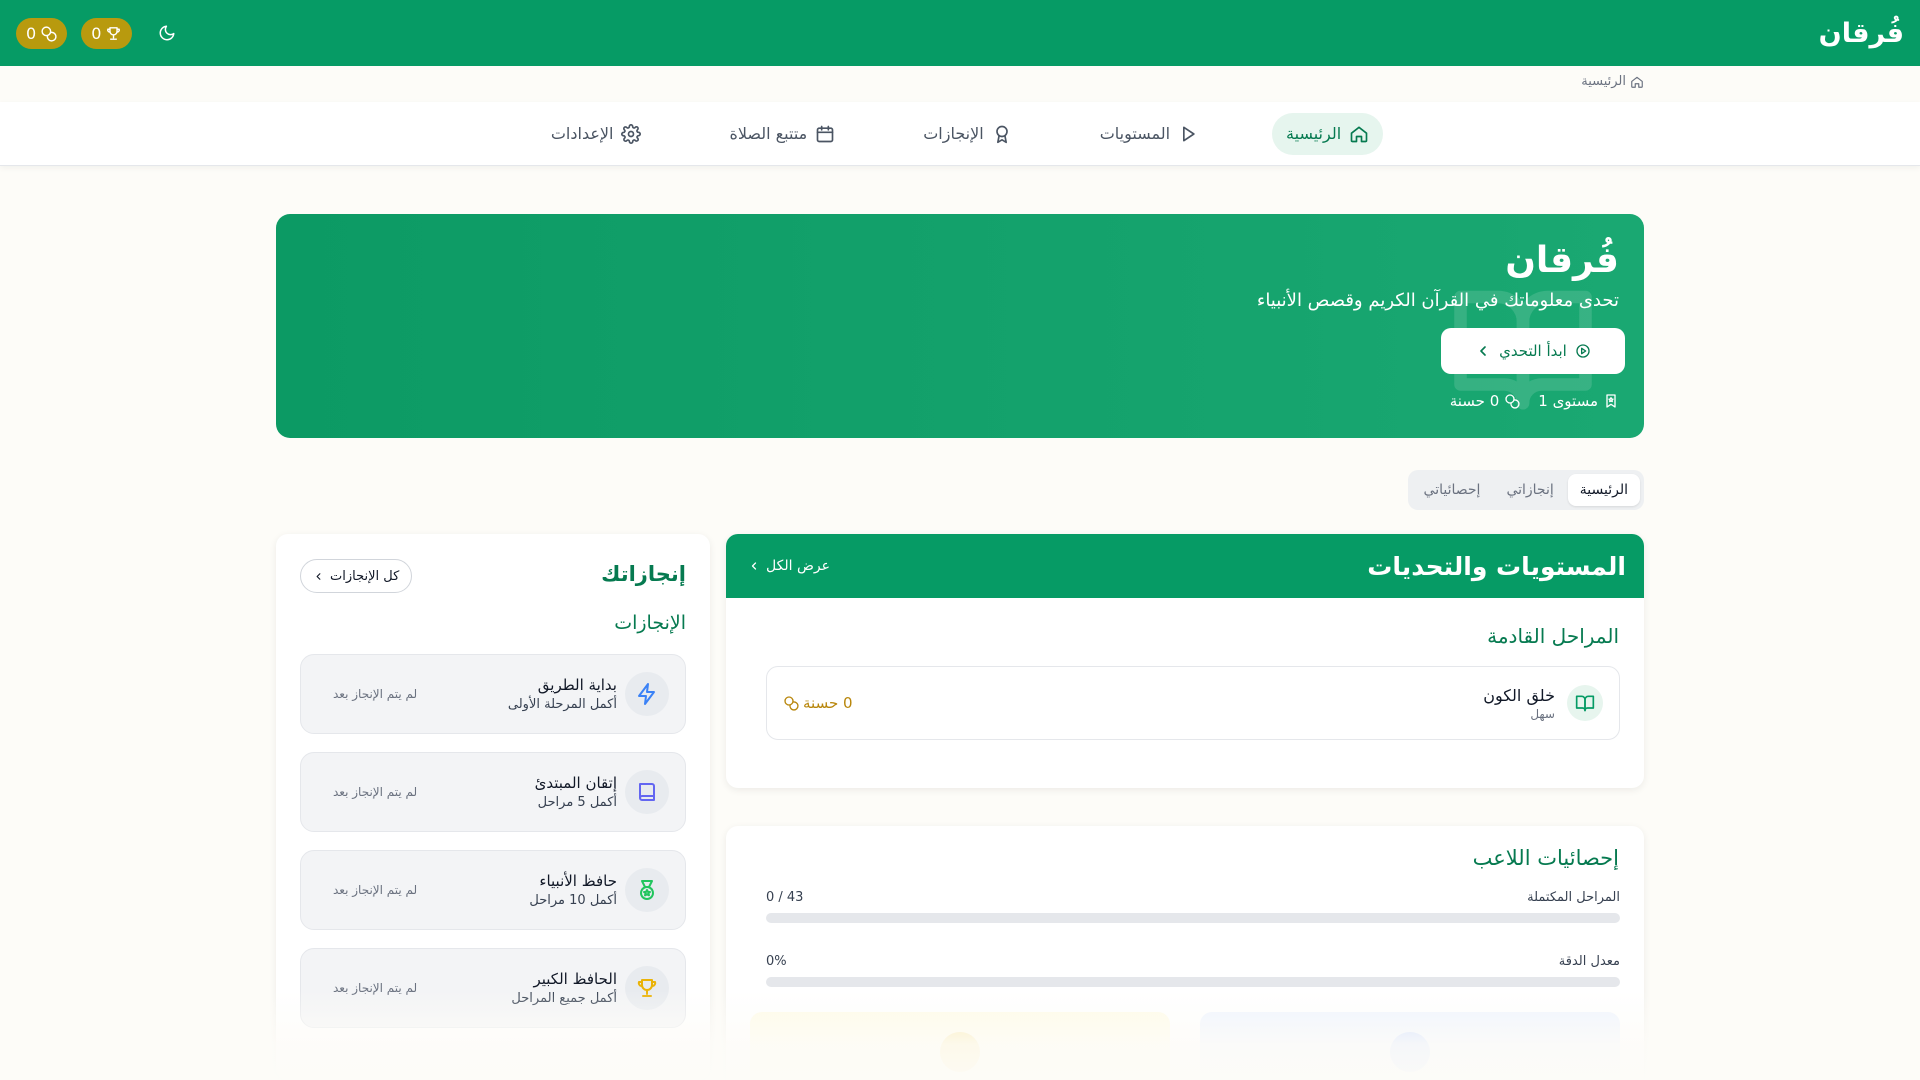  I want to click on nav-item-label: الإعدادات, so click(582, 133).